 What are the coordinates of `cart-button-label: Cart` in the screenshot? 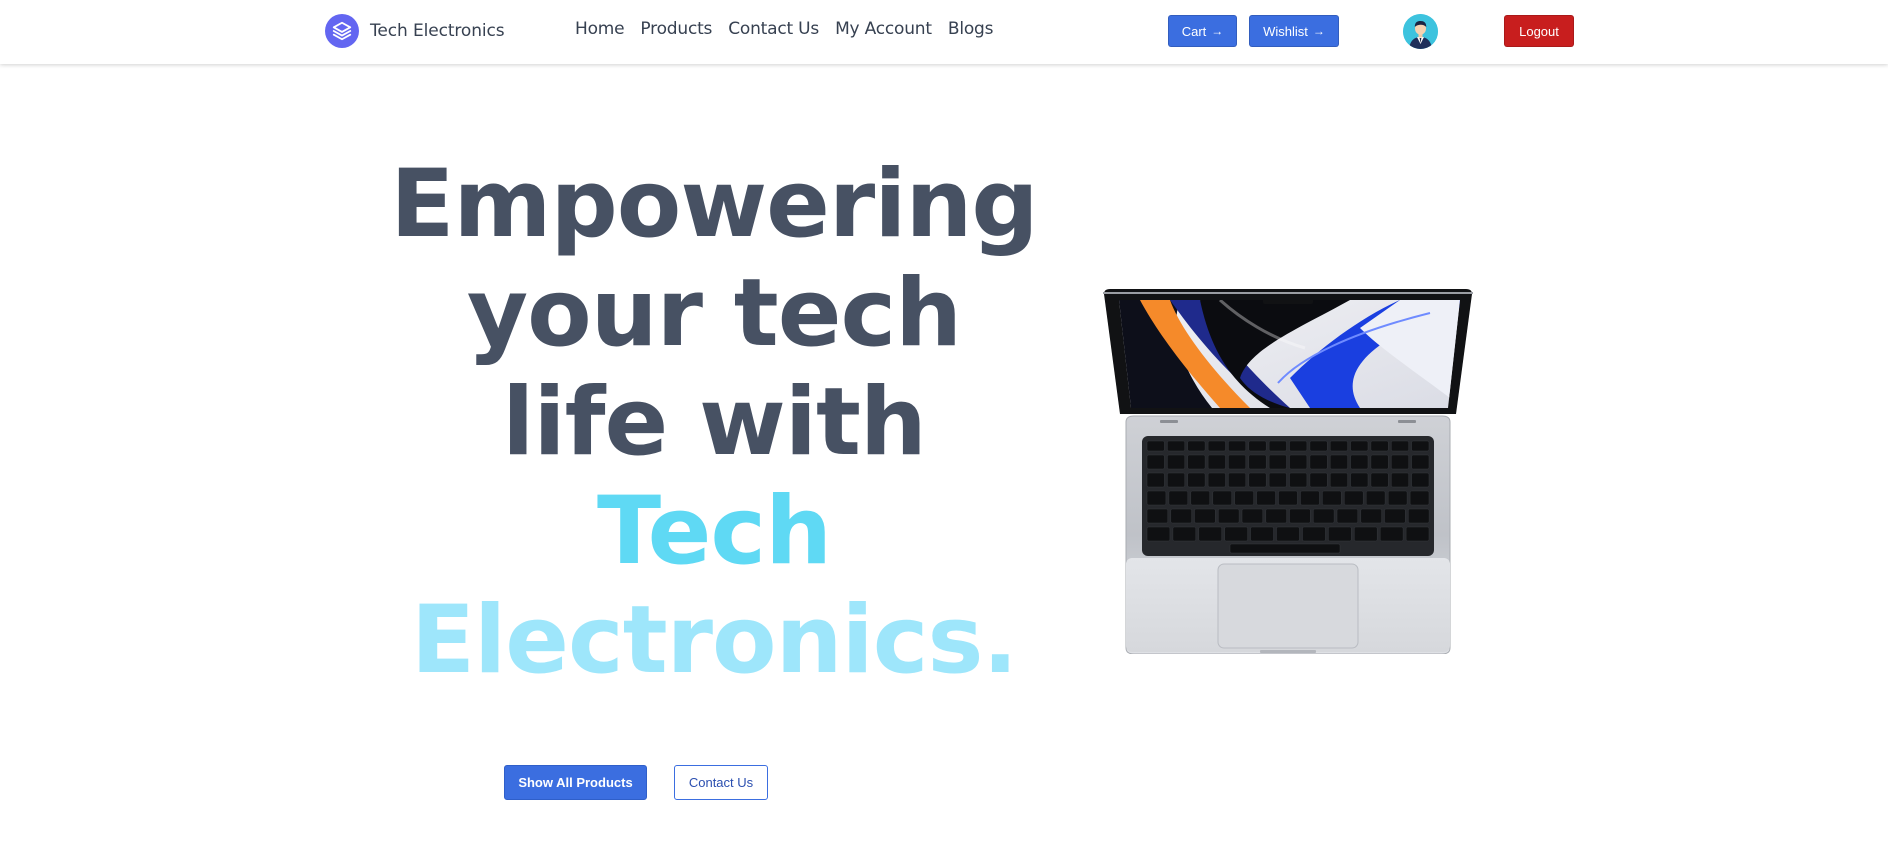 It's located at (1194, 31).